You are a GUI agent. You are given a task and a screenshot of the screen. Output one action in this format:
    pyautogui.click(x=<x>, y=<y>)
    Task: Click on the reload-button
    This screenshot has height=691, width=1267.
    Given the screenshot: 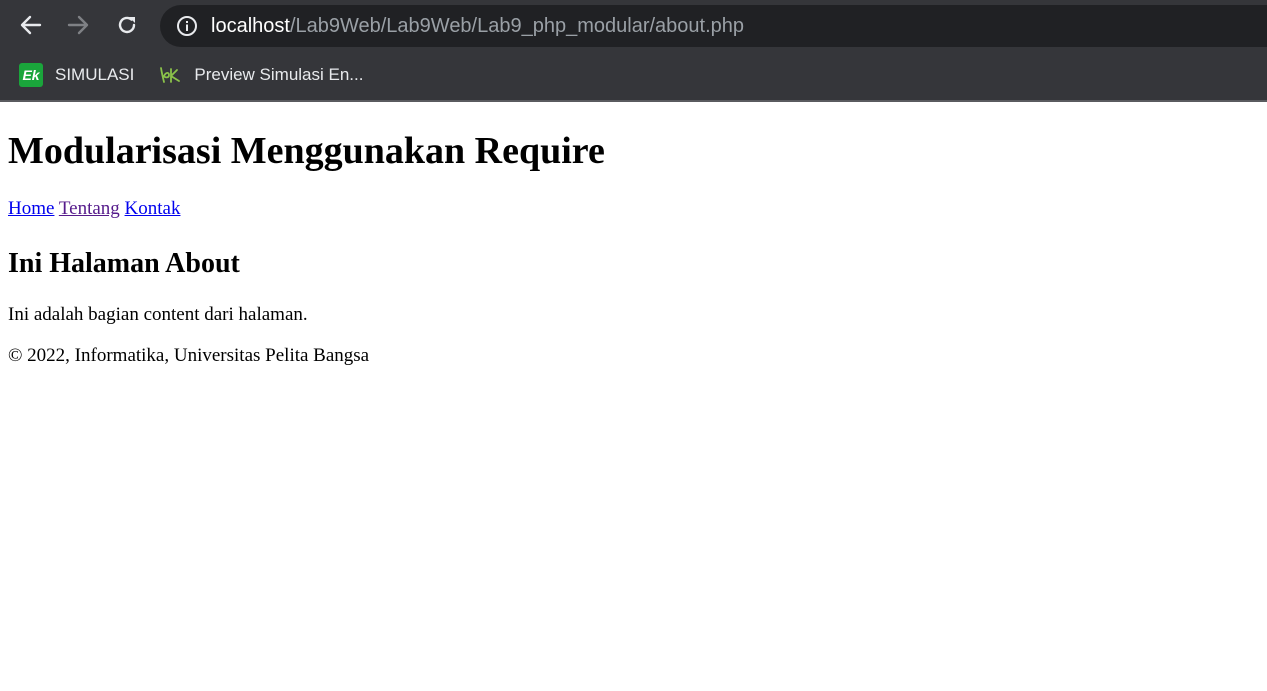 What is the action you would take?
    pyautogui.click(x=127, y=25)
    